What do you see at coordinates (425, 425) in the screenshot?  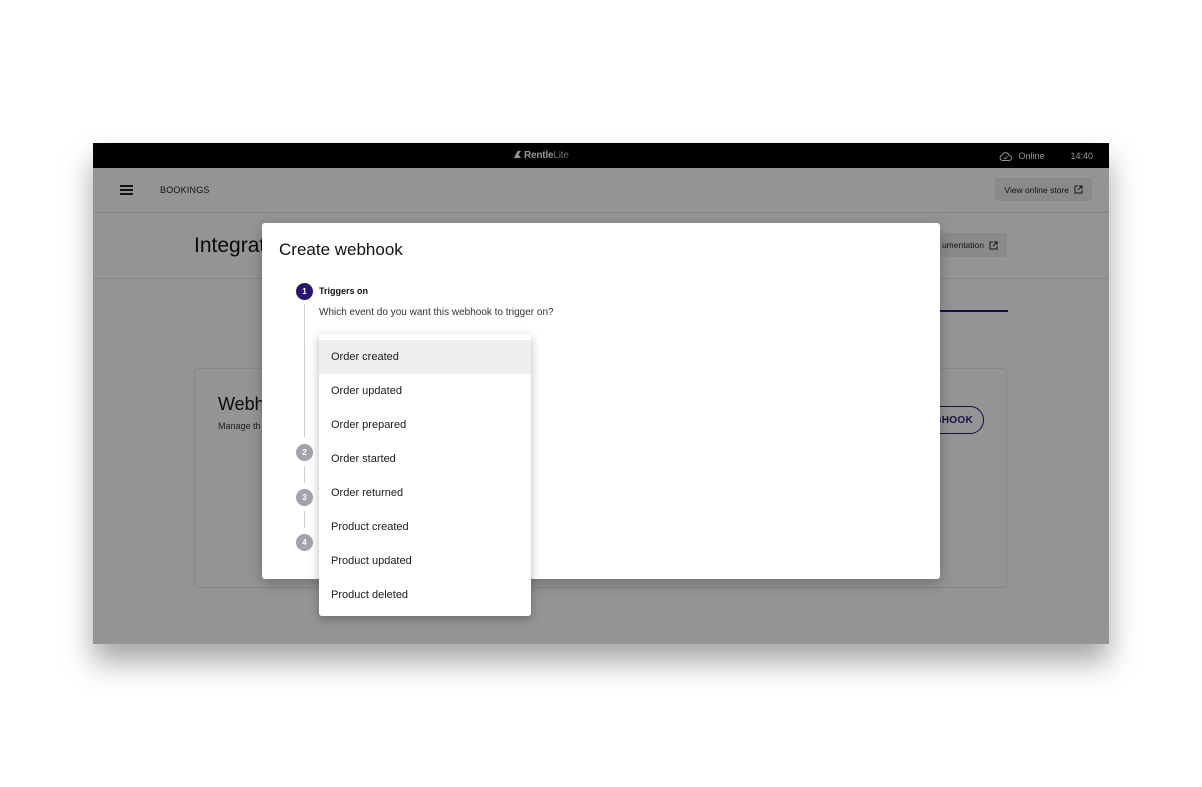 I see `dropdown-option-order-prepared: Order prepared` at bounding box center [425, 425].